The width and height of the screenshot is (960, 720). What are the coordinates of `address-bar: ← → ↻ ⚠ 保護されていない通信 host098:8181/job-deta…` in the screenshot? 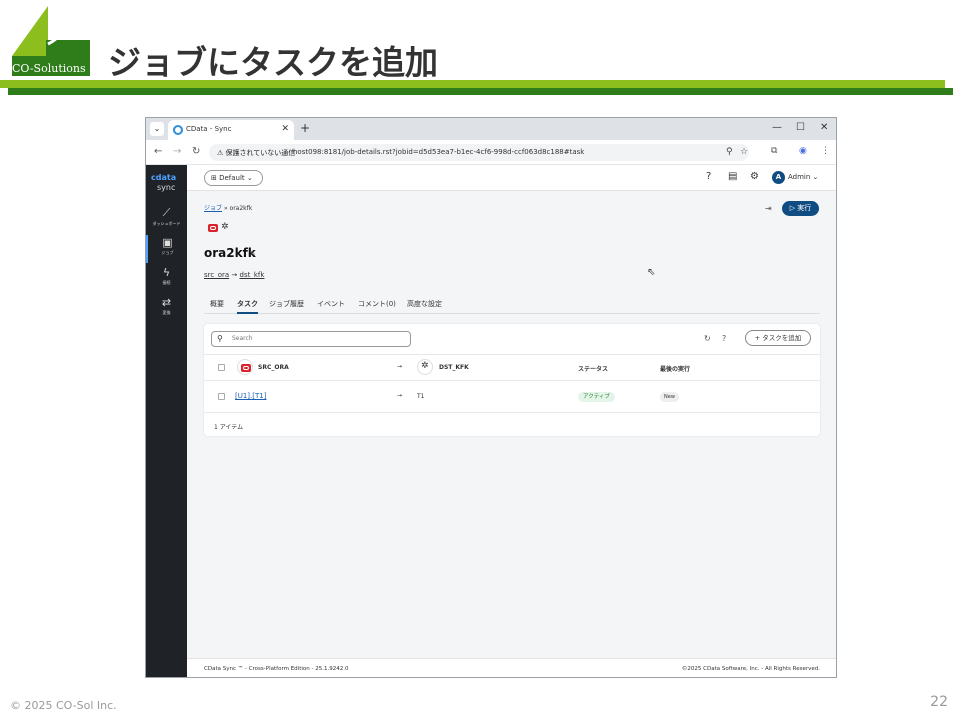 It's located at (491, 152).